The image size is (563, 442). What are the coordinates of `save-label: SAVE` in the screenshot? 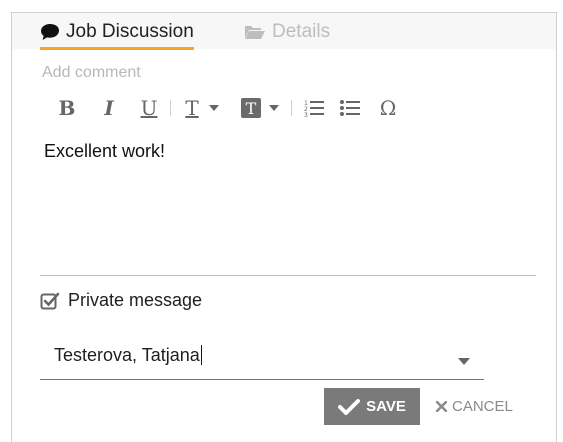 It's located at (386, 406).